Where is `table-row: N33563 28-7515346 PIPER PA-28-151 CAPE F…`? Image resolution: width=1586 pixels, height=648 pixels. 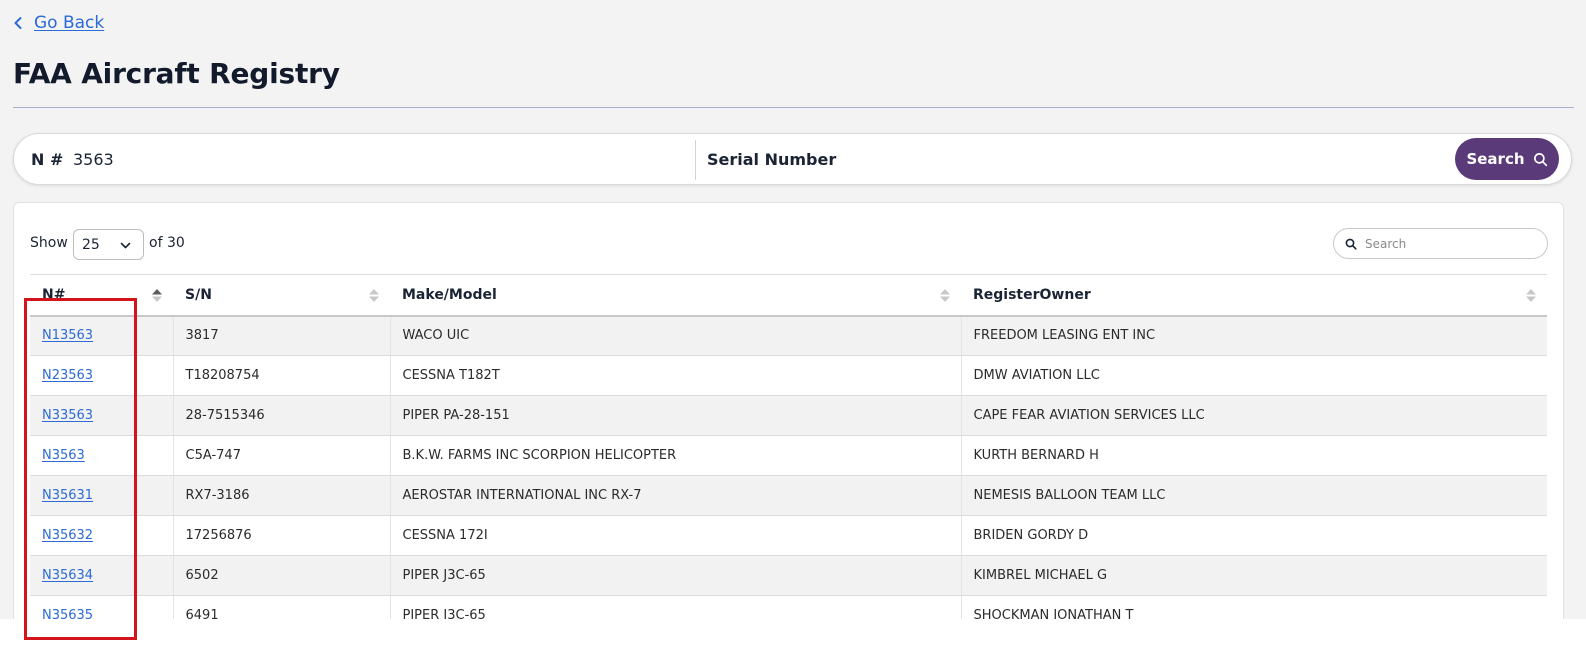 table-row: N33563 28-7515346 PIPER PA-28-151 CAPE F… is located at coordinates (788, 415).